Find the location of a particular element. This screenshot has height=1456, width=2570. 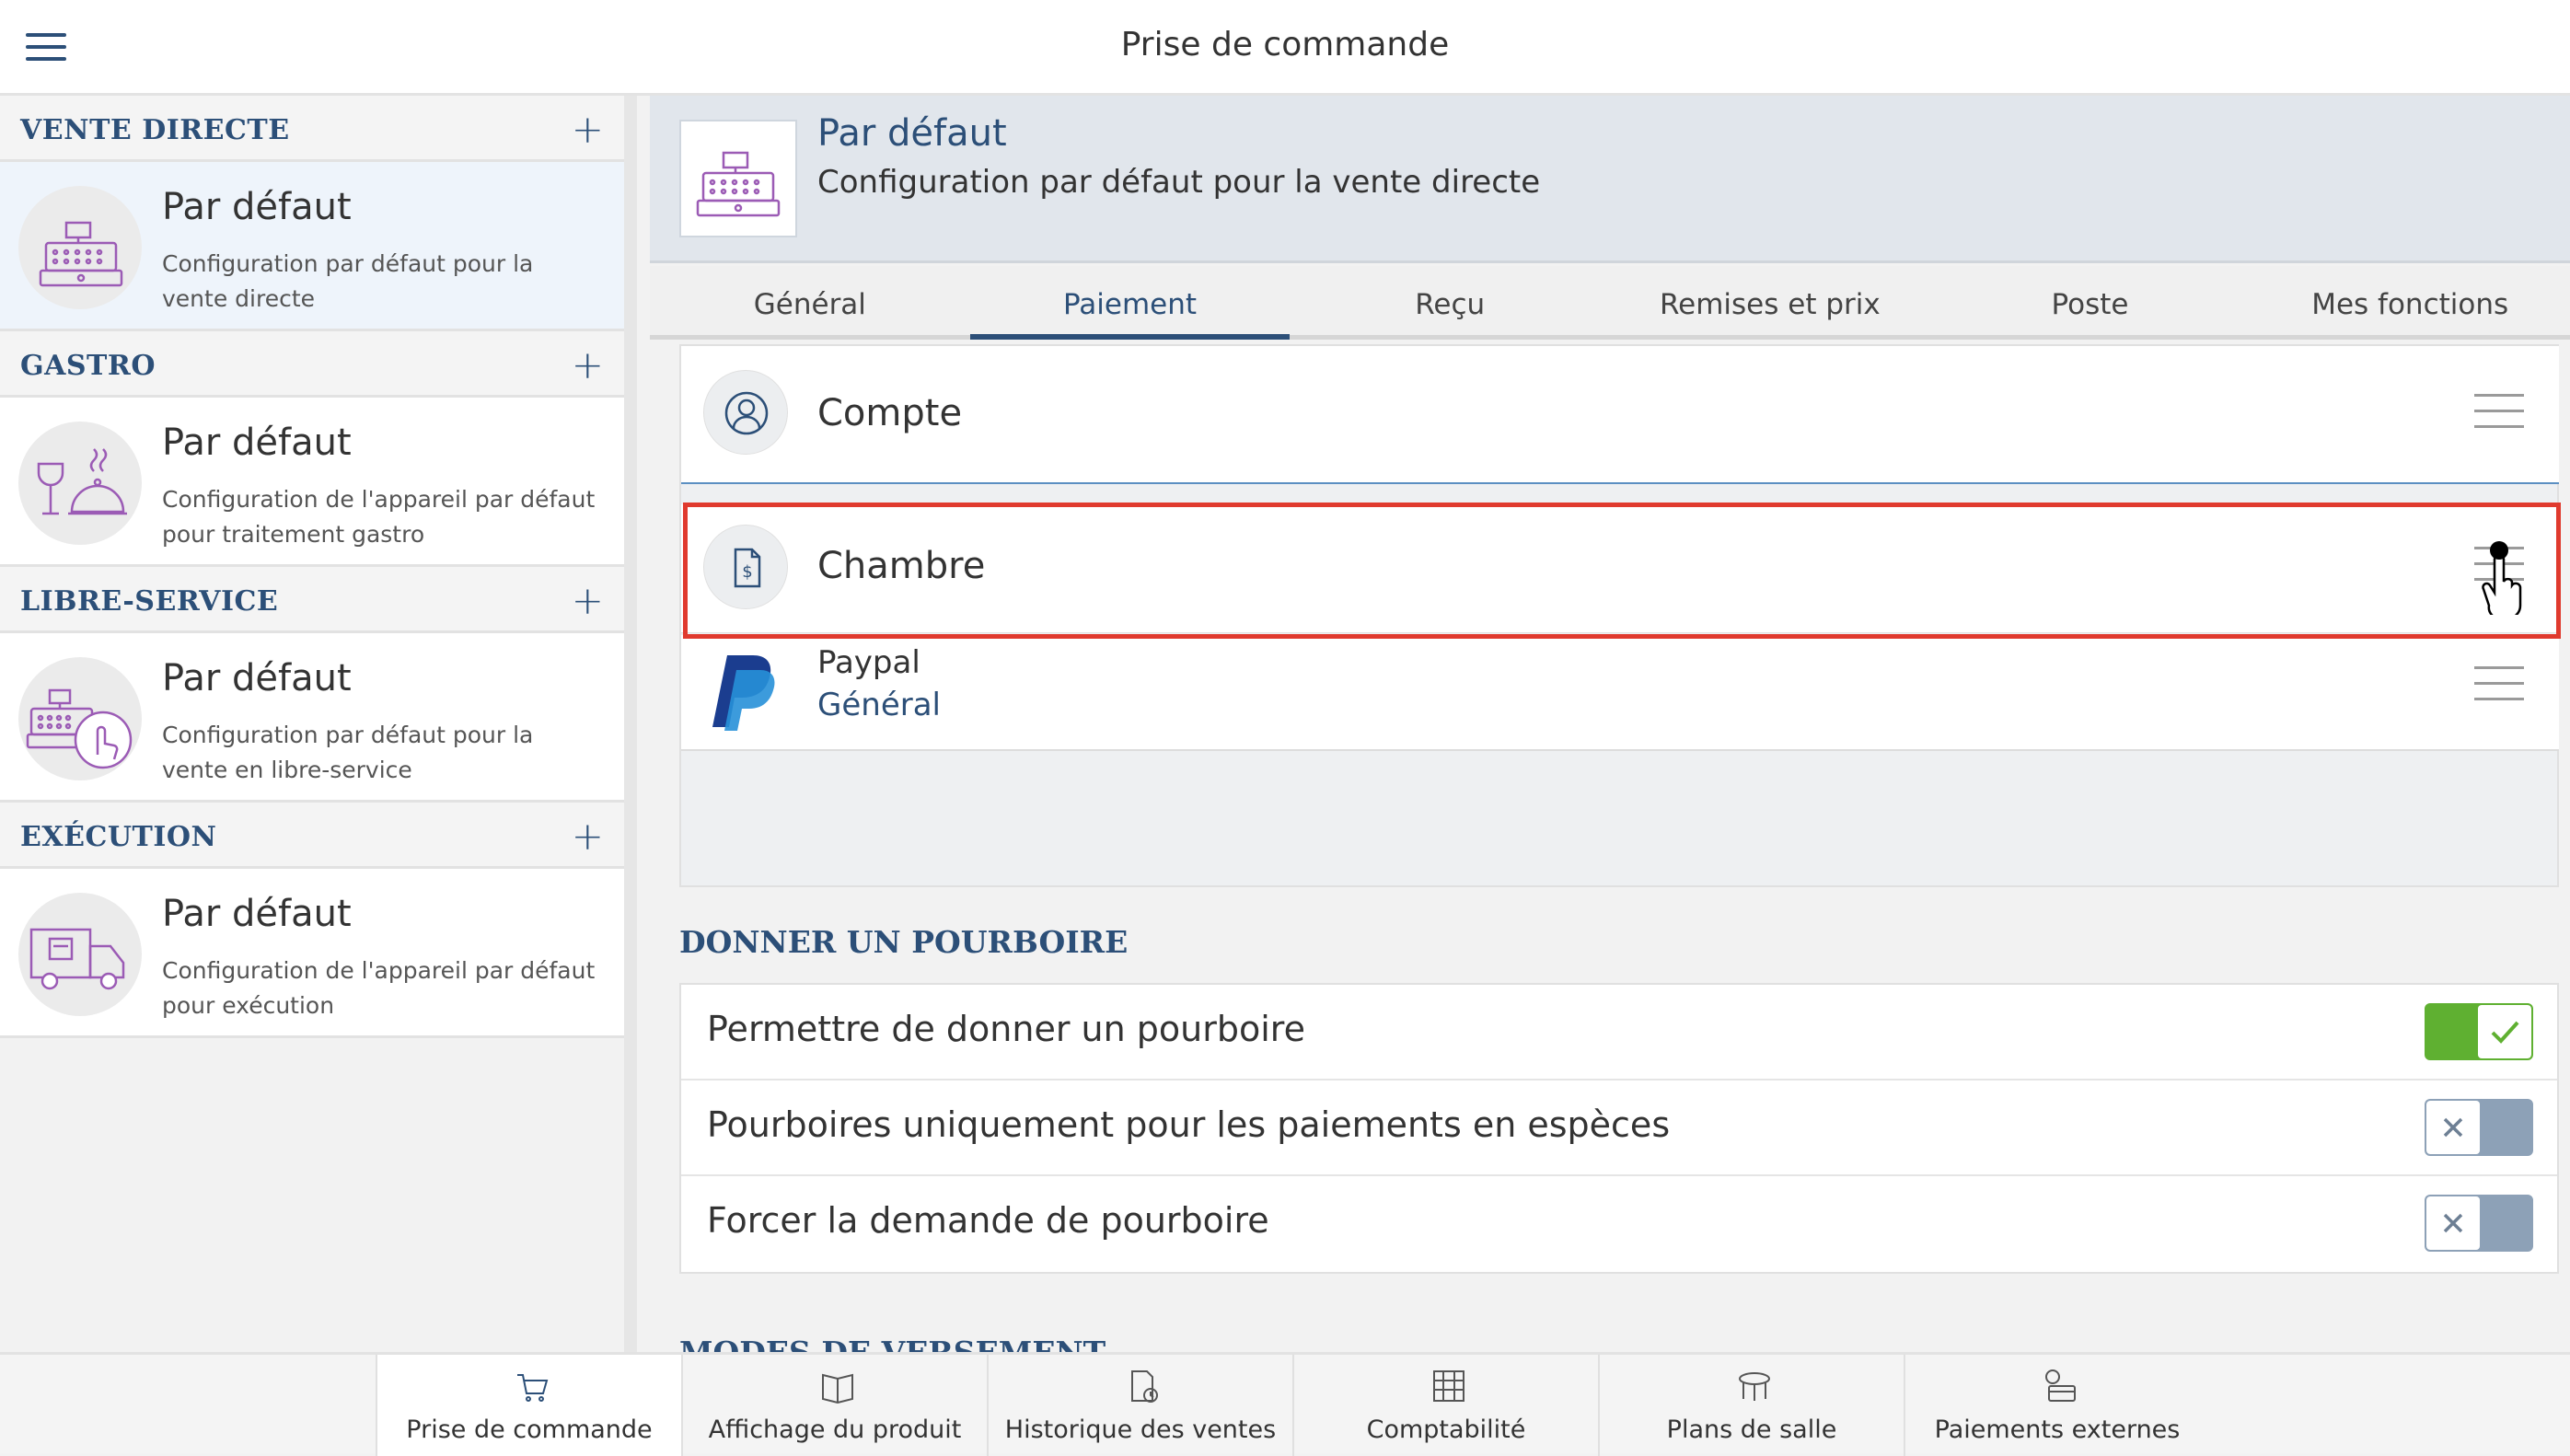

delivery-truck-icon is located at coordinates (80, 954).